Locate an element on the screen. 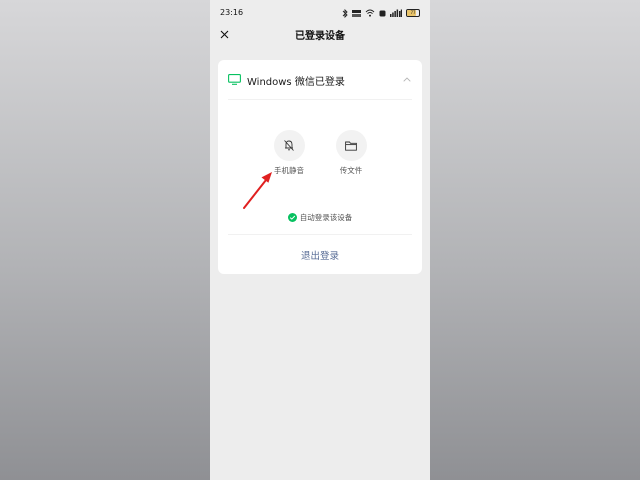  header-divider is located at coordinates (320, 99).